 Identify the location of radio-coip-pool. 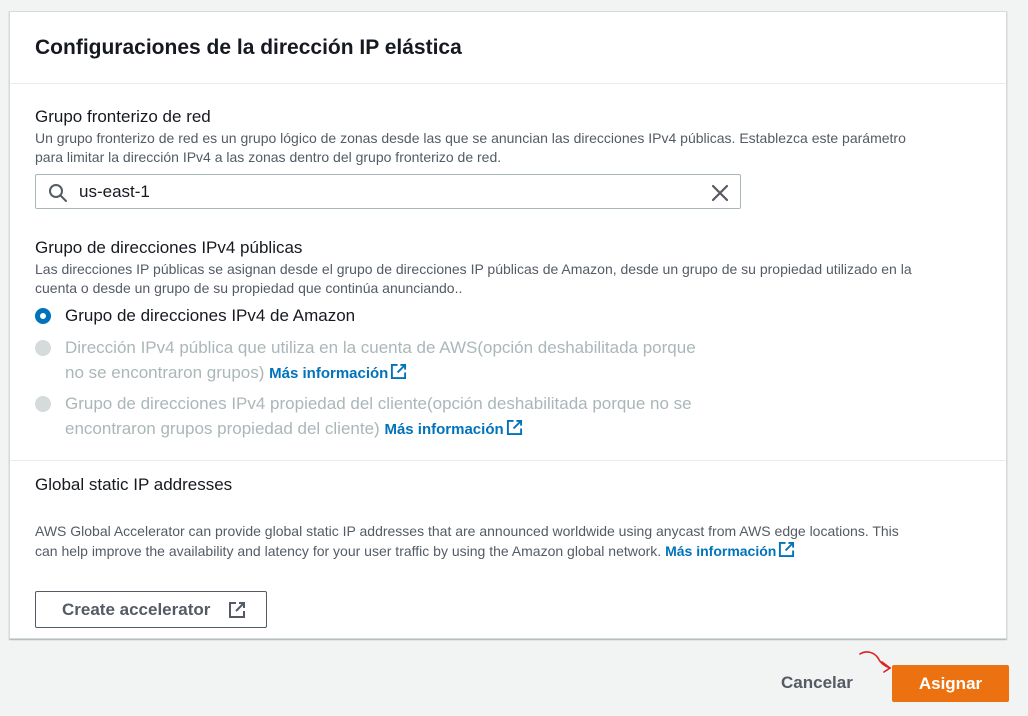
(43, 404).